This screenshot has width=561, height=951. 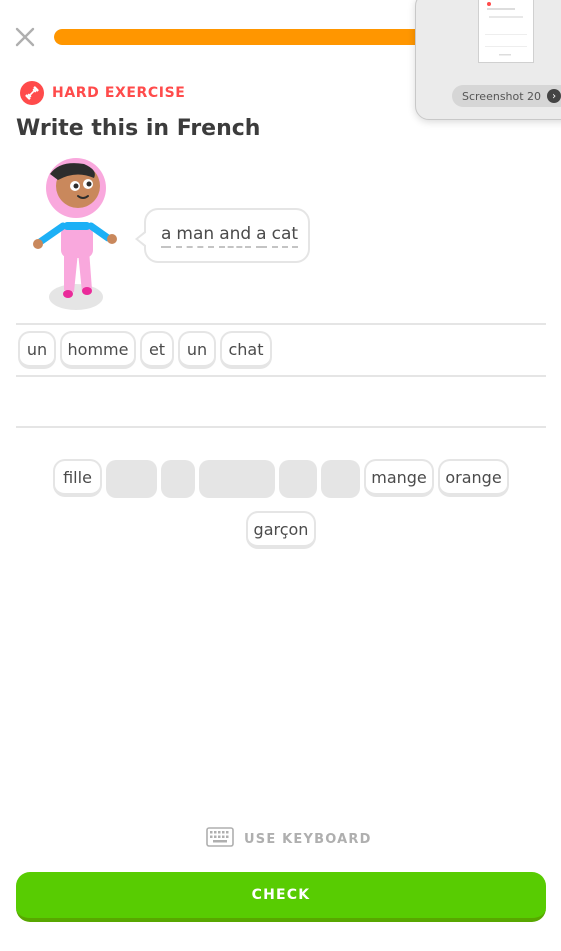 I want to click on word-bank-chip: orange, so click(x=473, y=478).